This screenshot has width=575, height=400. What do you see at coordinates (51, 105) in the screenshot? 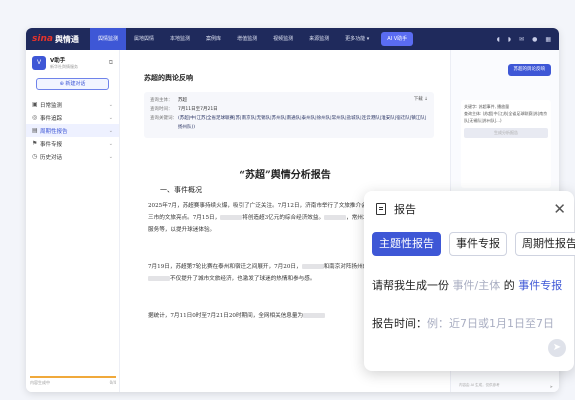
I see `sidebar-item-label: 日常监测` at bounding box center [51, 105].